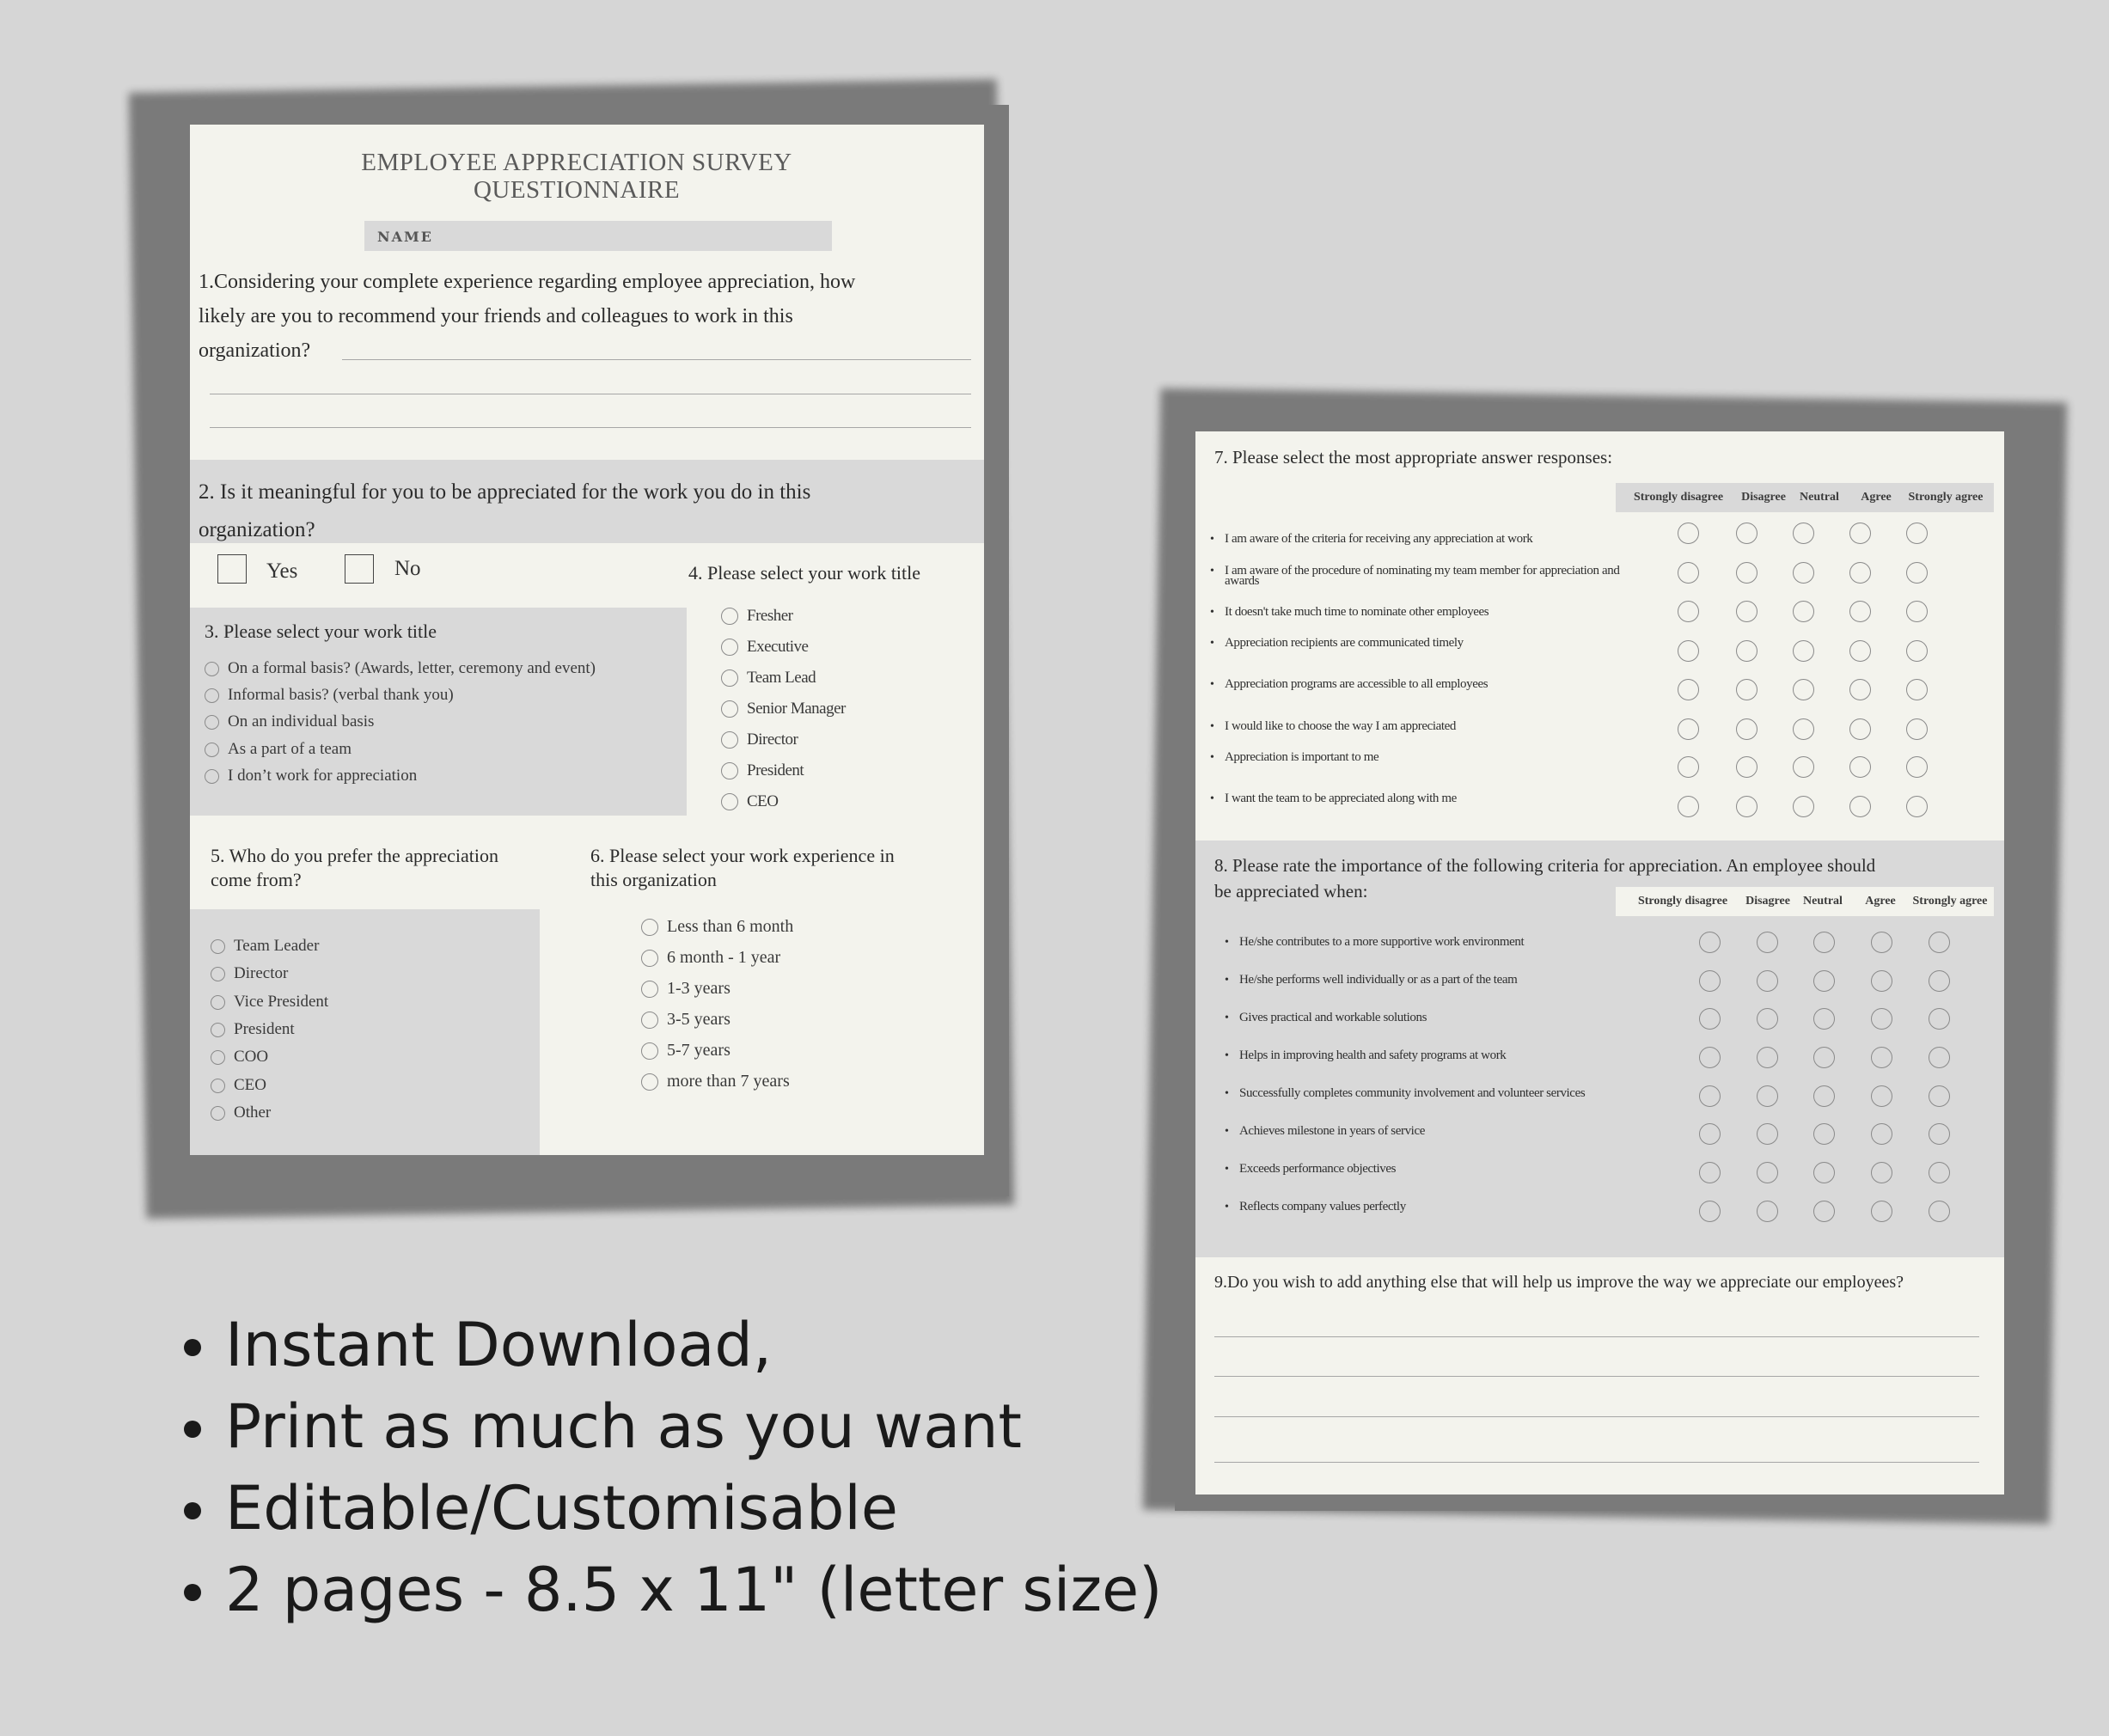  What do you see at coordinates (290, 721) in the screenshot?
I see `q3-option: On an individual basis` at bounding box center [290, 721].